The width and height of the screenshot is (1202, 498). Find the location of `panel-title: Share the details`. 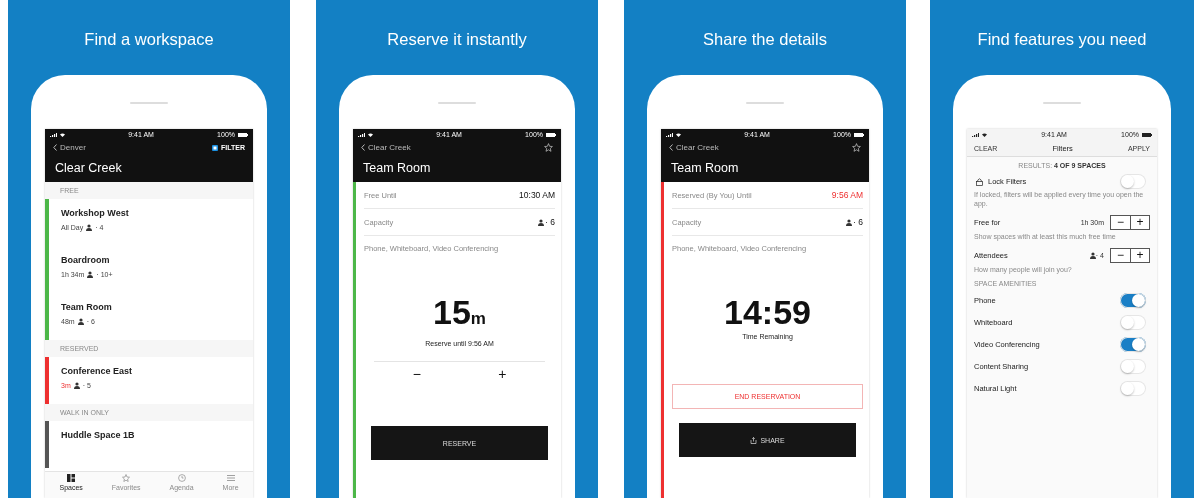

panel-title: Share the details is located at coordinates (765, 39).